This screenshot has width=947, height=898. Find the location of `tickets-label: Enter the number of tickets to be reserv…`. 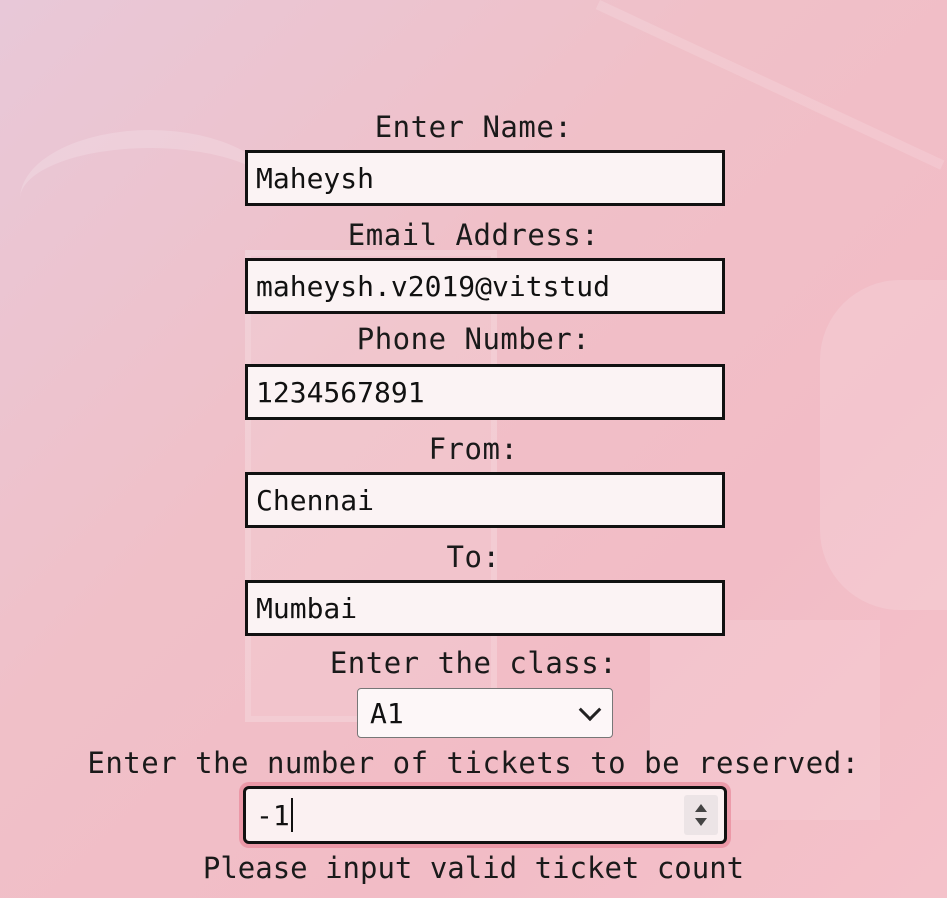

tickets-label: Enter the number of tickets to be reserv… is located at coordinates (473, 763).